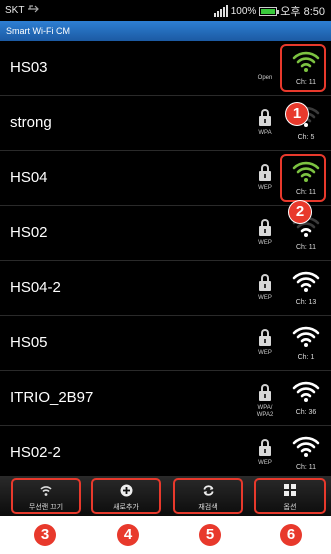 This screenshot has height=554, width=331. I want to click on network-ssid: HS02, so click(29, 232).